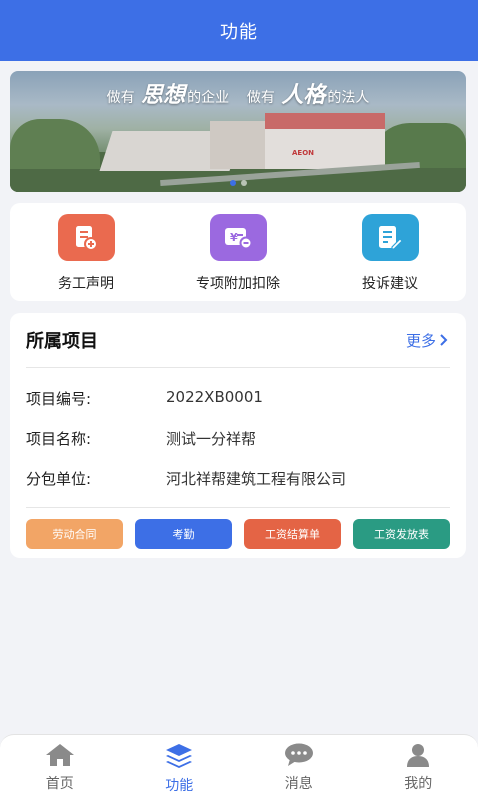 The height and width of the screenshot is (801, 478). Describe the element at coordinates (211, 439) in the screenshot. I see `field-value: 测试一分祥帮` at that location.